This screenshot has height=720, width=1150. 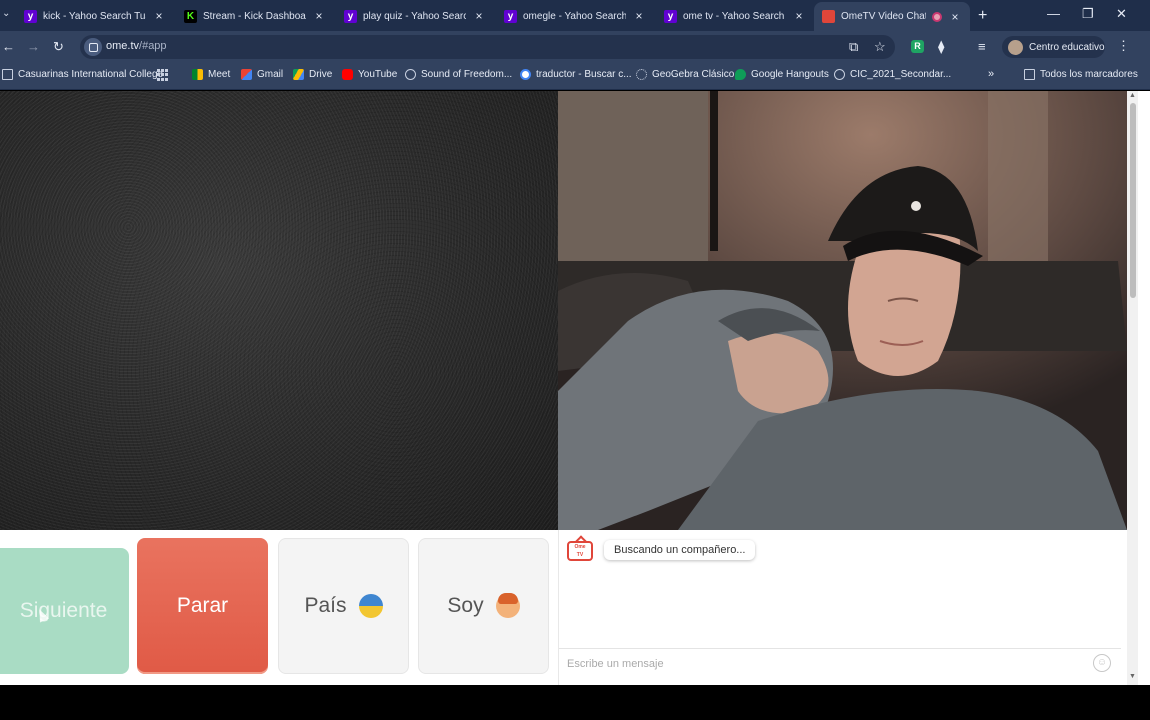 I want to click on new-tab-button: +, so click(x=982, y=16).